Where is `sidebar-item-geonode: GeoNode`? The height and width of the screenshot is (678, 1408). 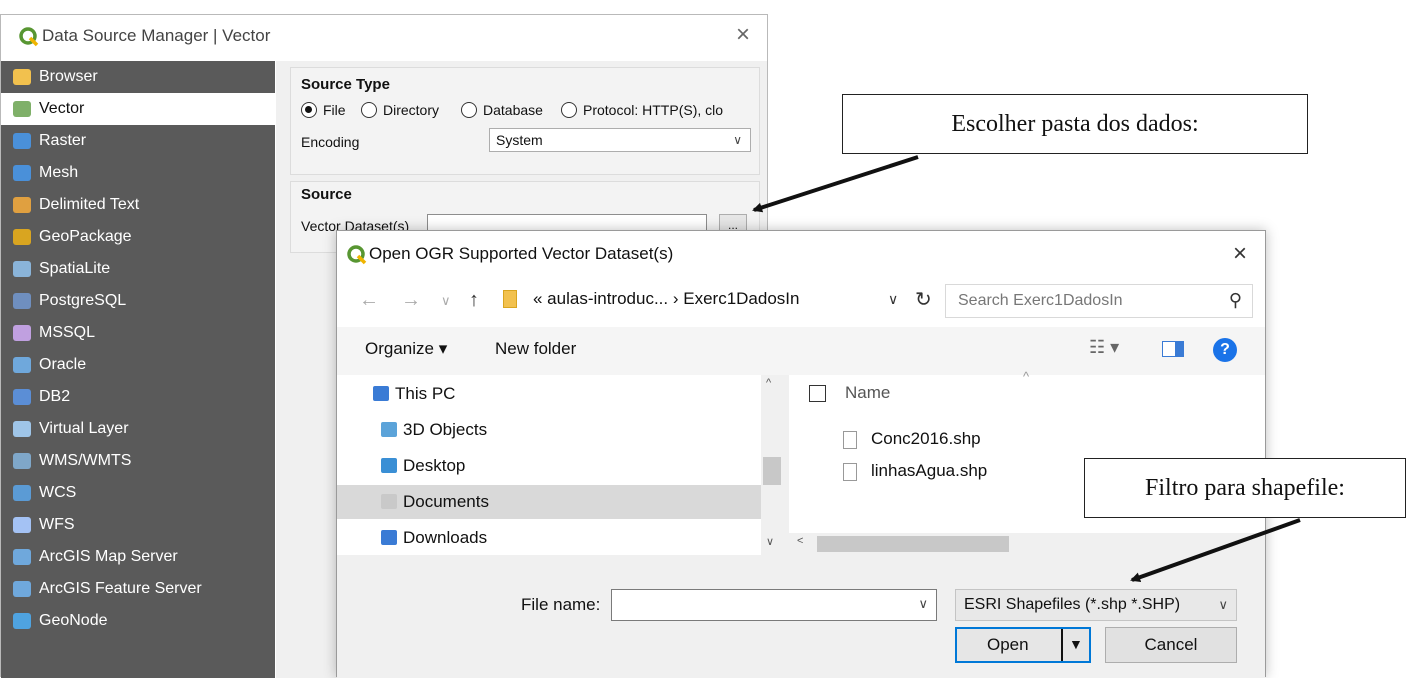 sidebar-item-geonode: GeoNode is located at coordinates (138, 621).